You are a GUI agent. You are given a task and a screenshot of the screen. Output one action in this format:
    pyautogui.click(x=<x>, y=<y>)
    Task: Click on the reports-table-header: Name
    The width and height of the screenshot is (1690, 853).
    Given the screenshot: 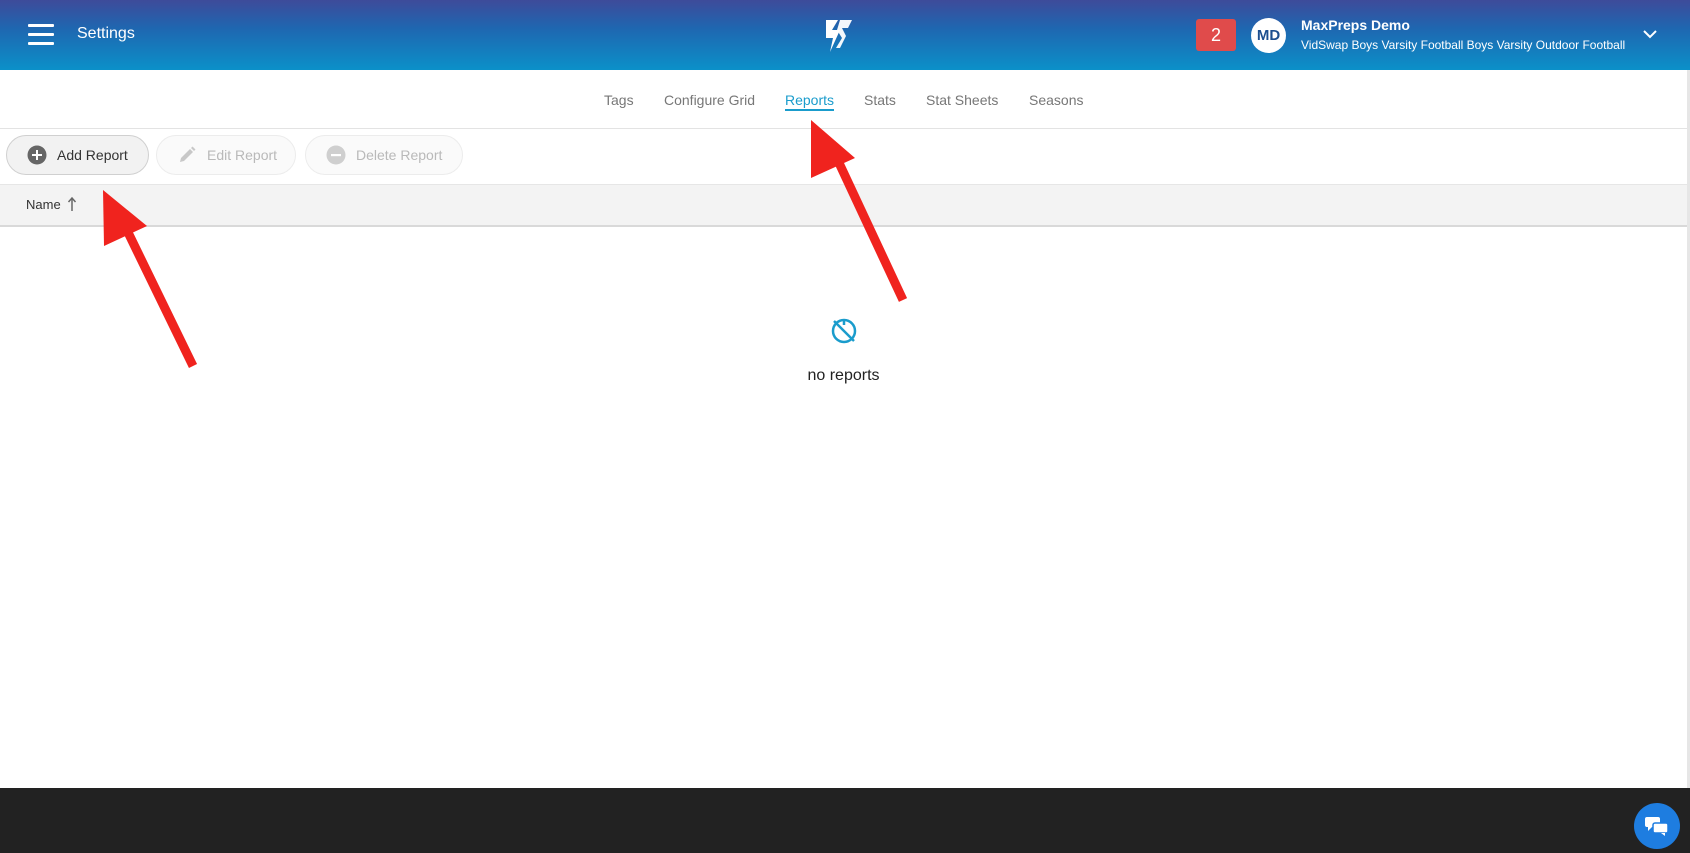 What is the action you would take?
    pyautogui.click(x=845, y=205)
    